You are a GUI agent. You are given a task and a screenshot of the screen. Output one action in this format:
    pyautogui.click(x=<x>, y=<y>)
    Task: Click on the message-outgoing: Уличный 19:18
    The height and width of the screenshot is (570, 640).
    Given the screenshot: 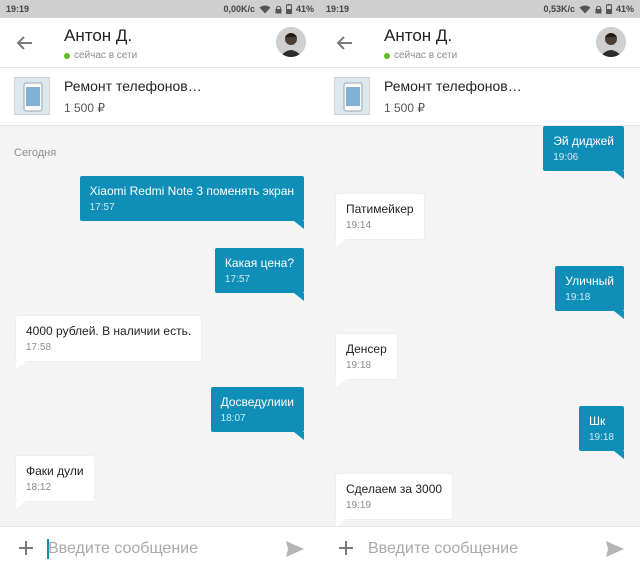 What is the action you would take?
    pyautogui.click(x=589, y=292)
    